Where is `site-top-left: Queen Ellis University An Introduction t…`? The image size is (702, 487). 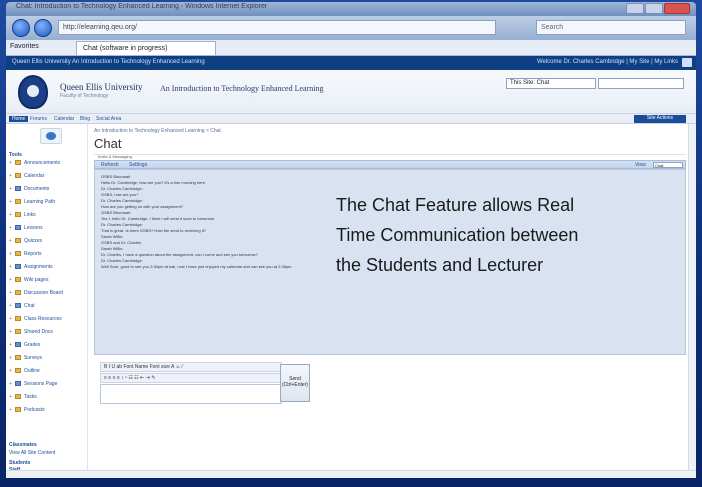 site-top-left: Queen Ellis University An Introduction t… is located at coordinates (108, 62).